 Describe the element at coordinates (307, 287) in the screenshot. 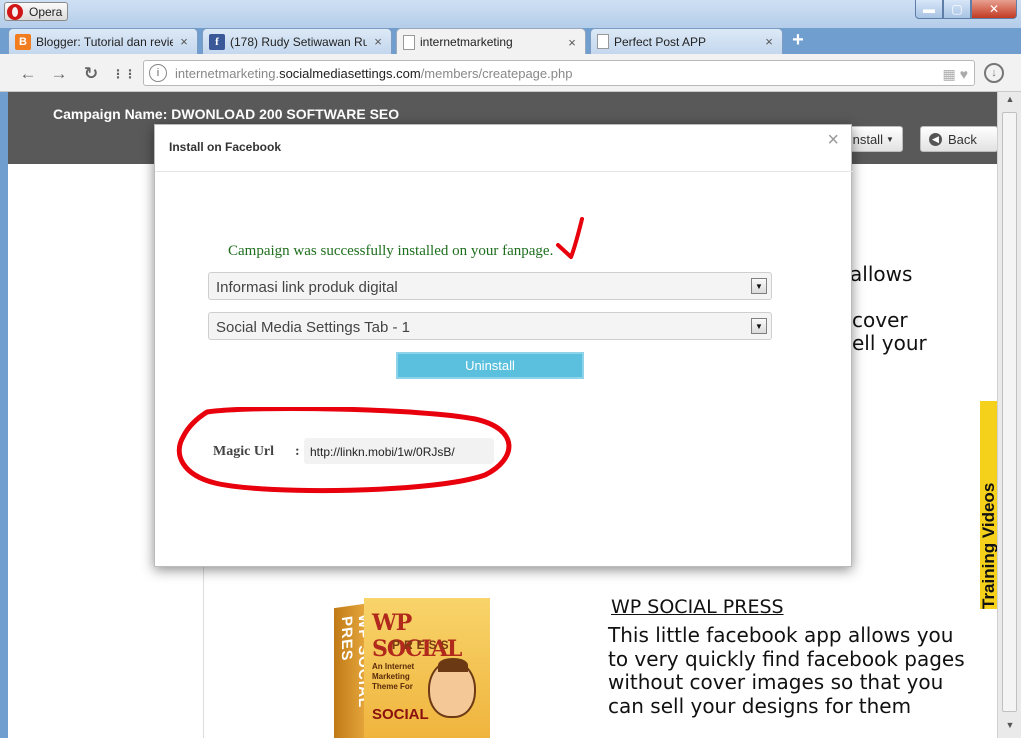

I see `product-select-value: Informasi link produk digital` at that location.